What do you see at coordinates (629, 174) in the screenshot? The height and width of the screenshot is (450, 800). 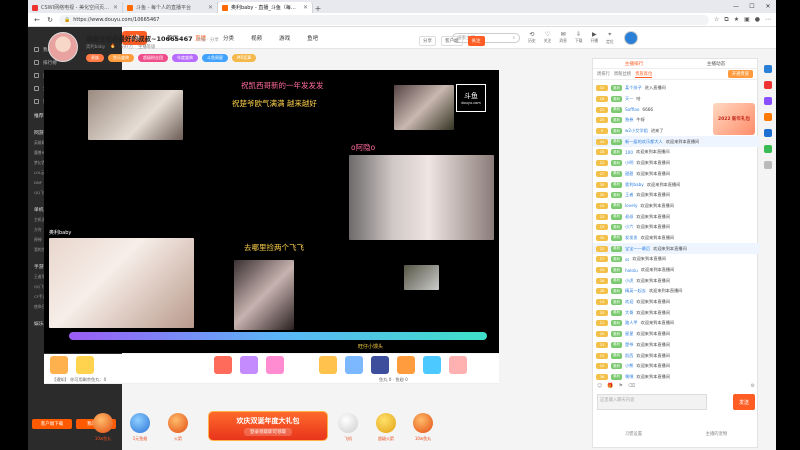 I see `chat-username: 甜甜` at bounding box center [629, 174].